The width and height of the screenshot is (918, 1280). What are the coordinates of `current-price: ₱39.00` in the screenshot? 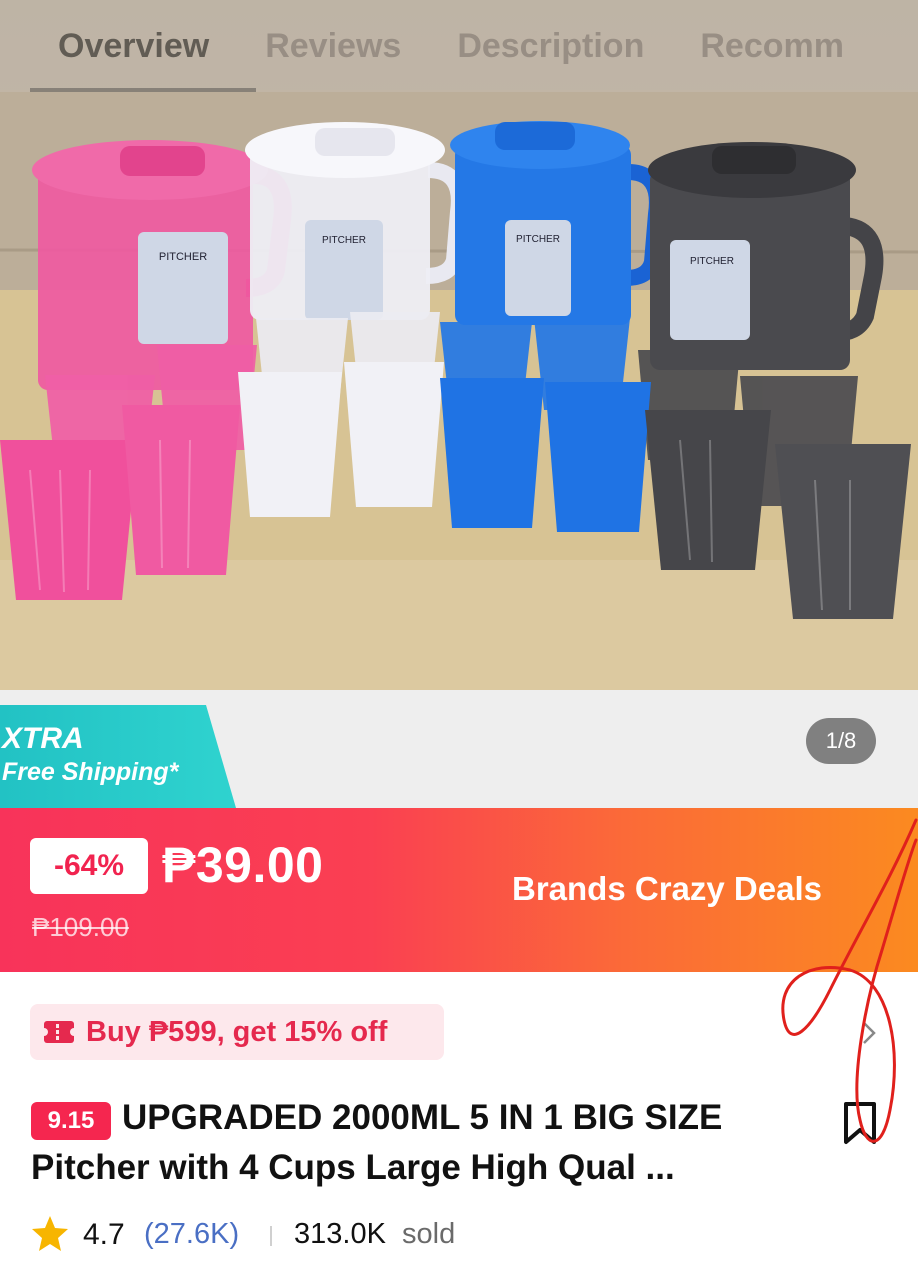 It's located at (243, 865).